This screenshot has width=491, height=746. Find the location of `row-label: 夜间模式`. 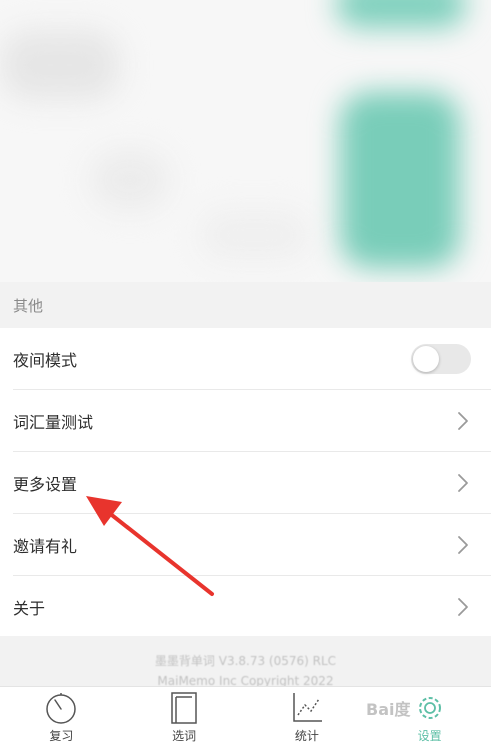

row-label: 夜间模式 is located at coordinates (45, 360).